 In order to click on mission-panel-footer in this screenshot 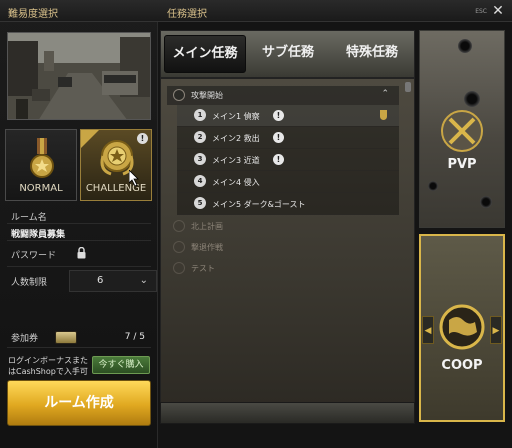, I will do `click(287, 413)`.